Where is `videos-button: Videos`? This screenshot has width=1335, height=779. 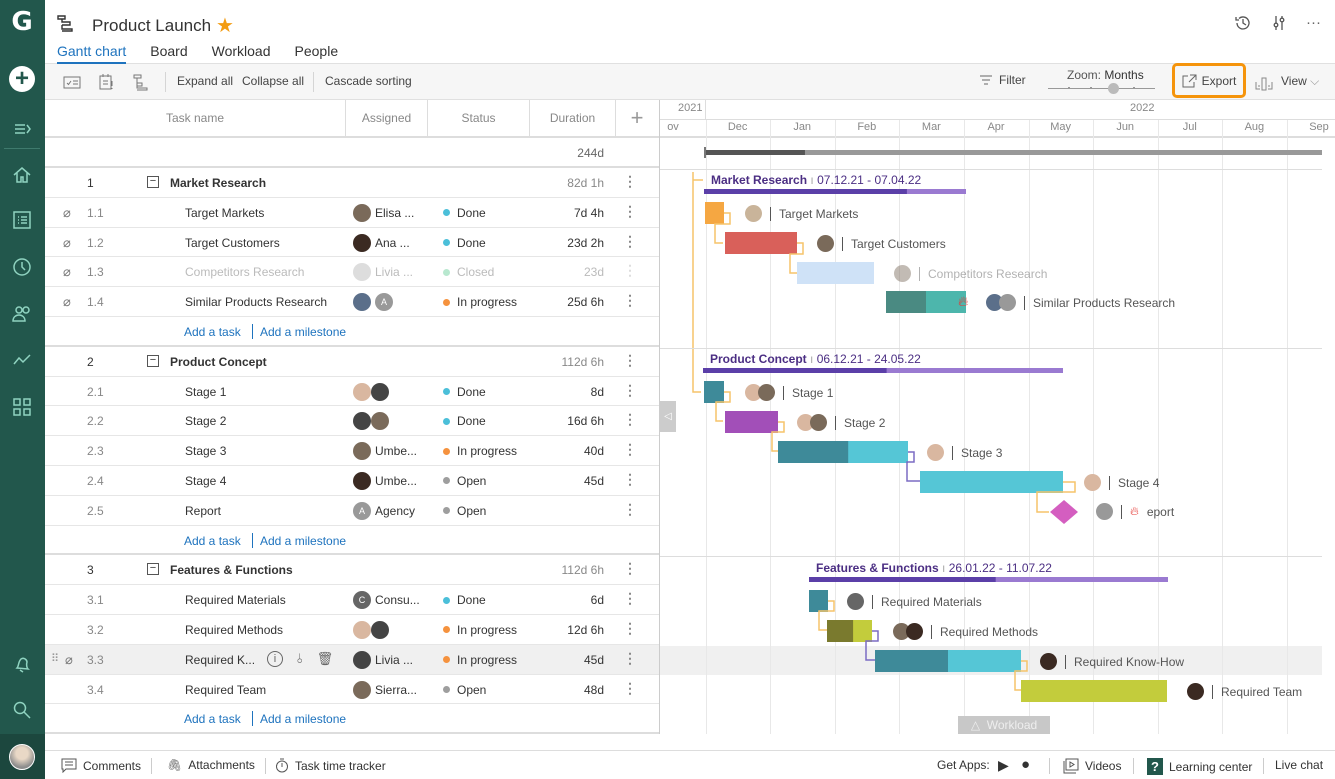 videos-button: Videos is located at coordinates (1092, 766).